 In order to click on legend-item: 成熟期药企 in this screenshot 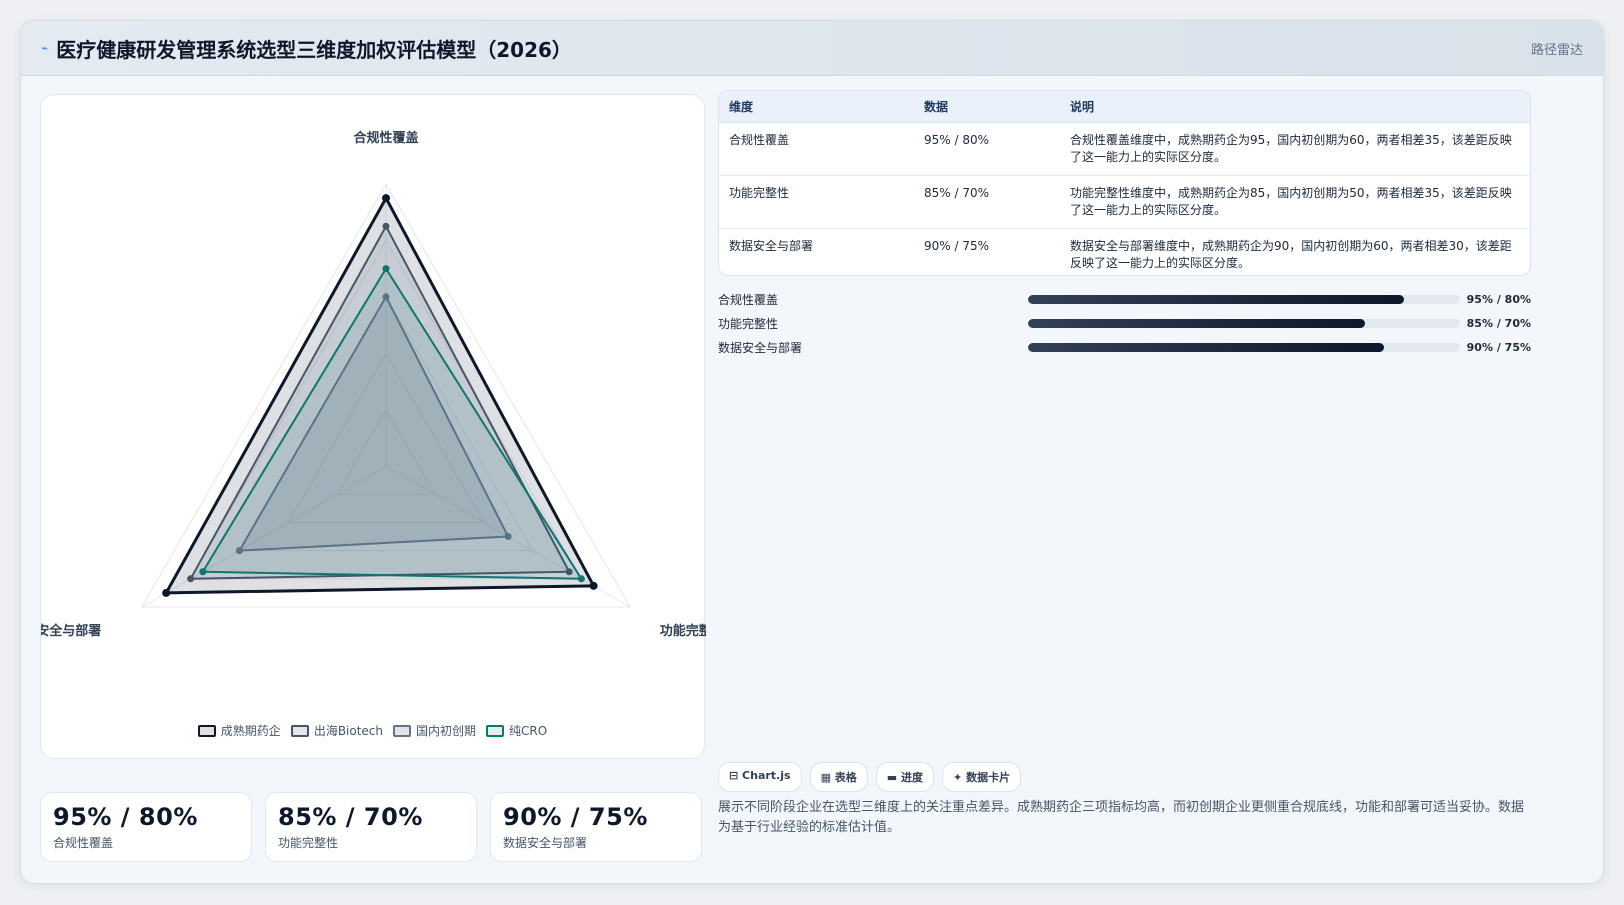, I will do `click(239, 730)`.